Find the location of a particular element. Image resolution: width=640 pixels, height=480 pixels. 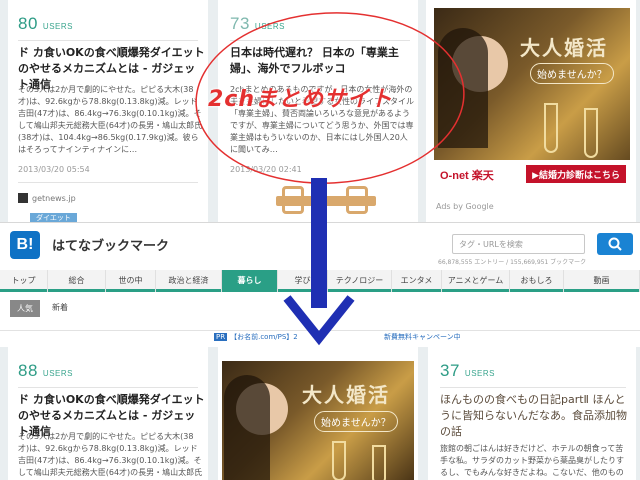

ad-banner: 大人婚活 始めませんか？ is located at coordinates (318, 420).